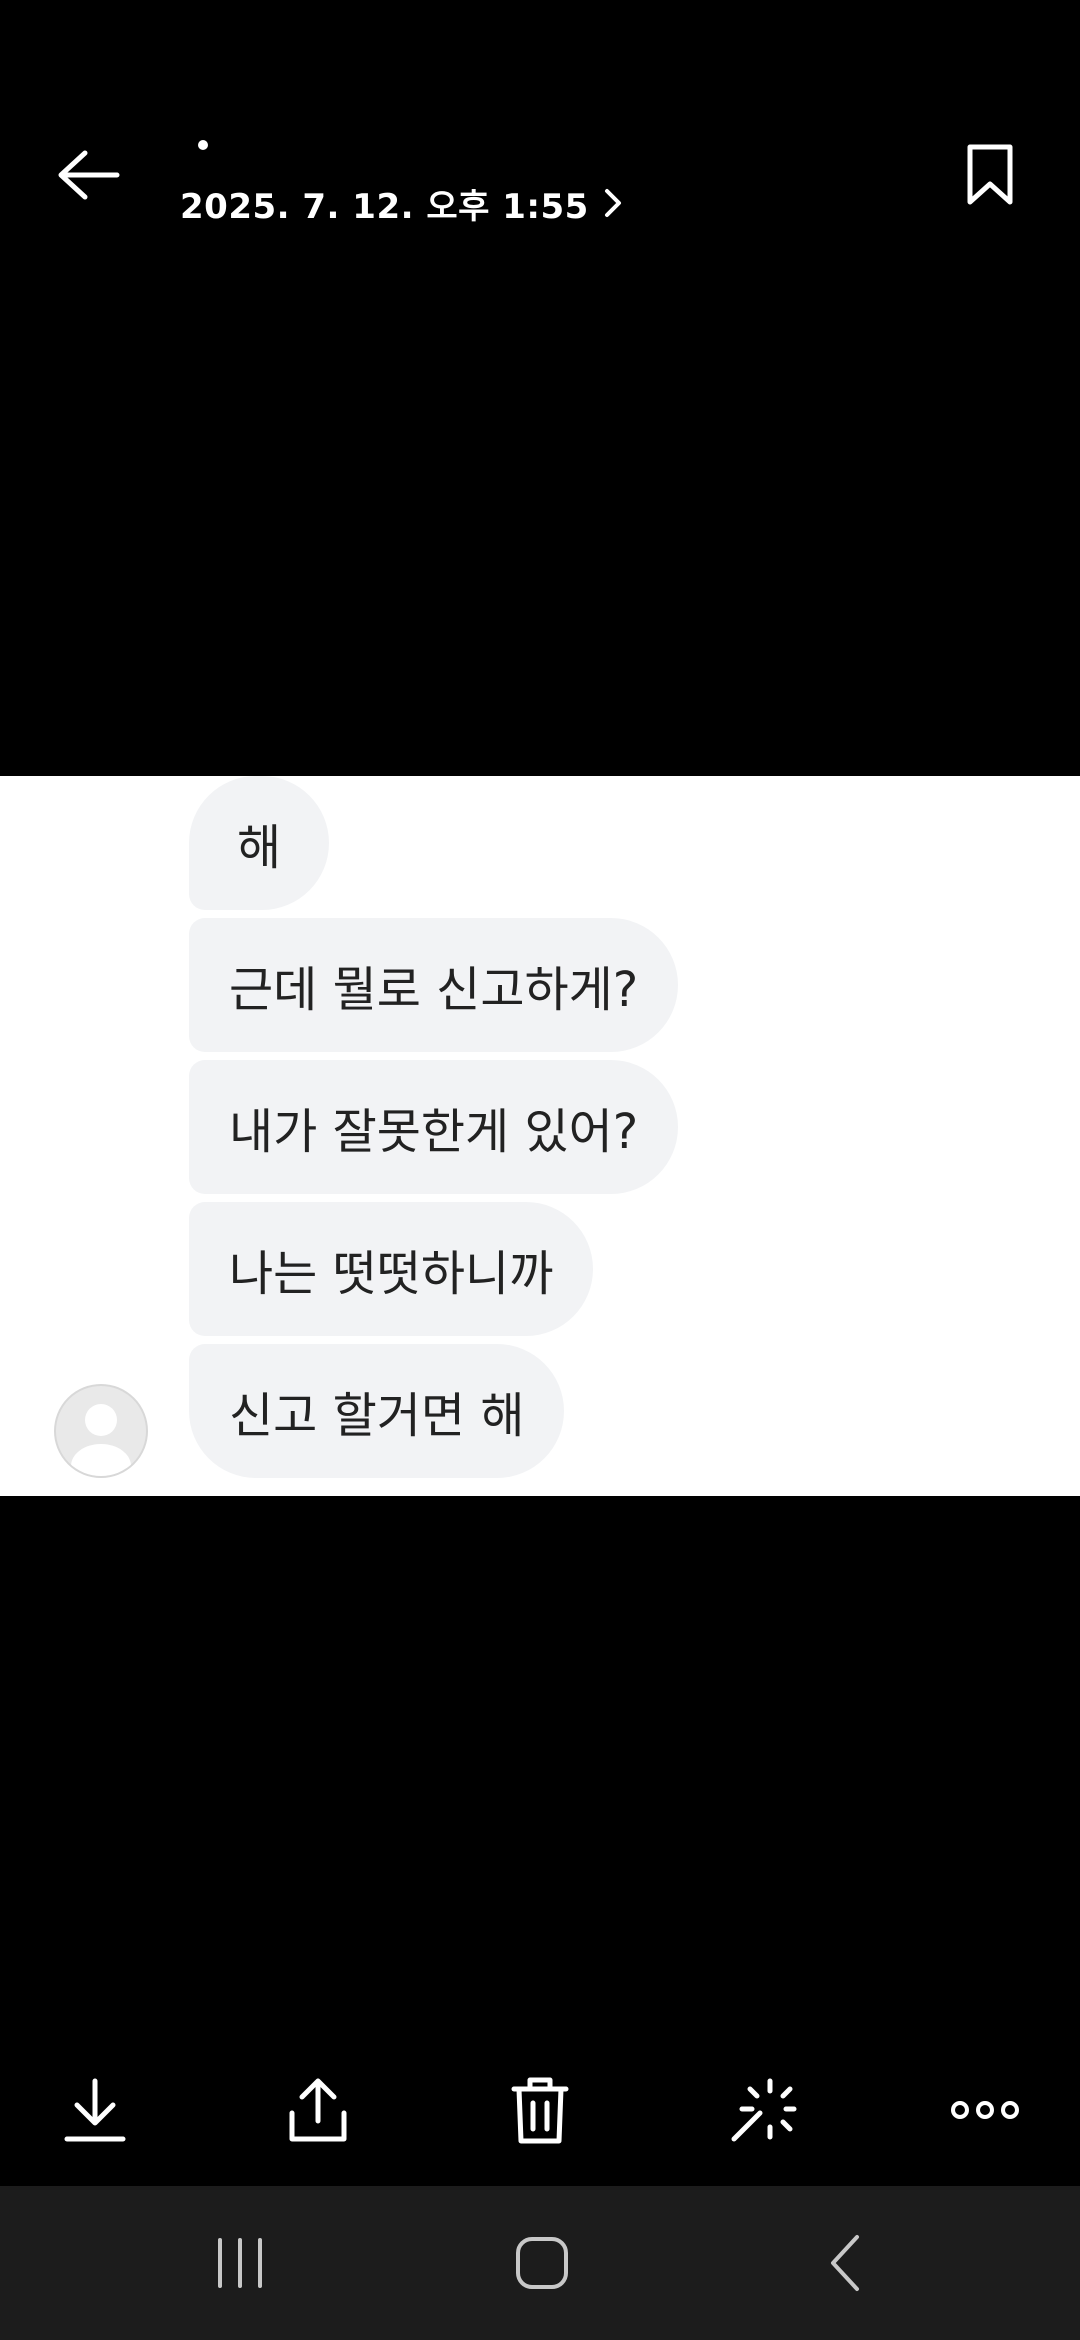  I want to click on share-icon, so click(318, 2110).